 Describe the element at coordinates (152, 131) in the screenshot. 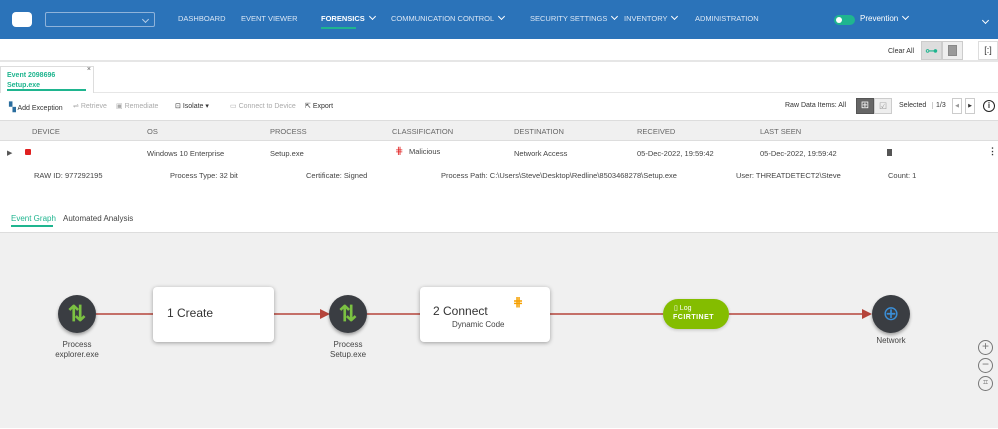

I see `col-os: OS` at that location.